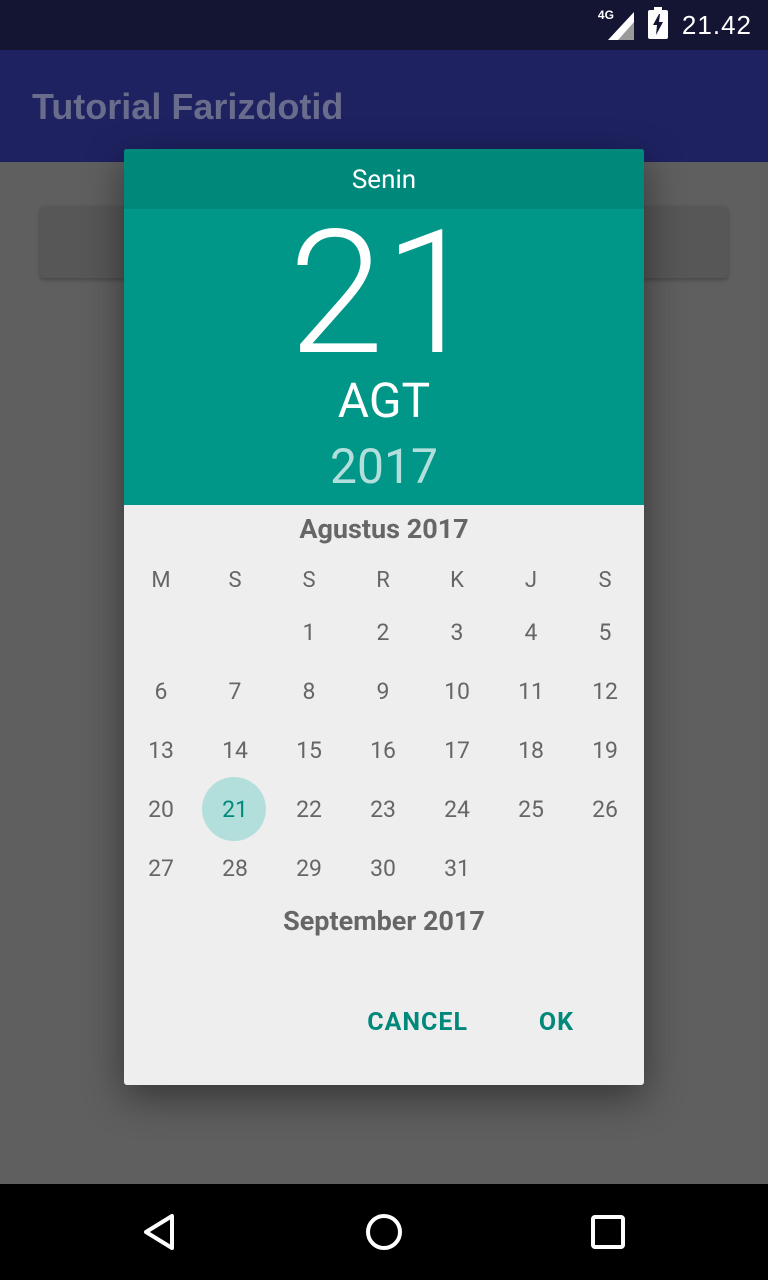 This screenshot has height=1280, width=768. What do you see at coordinates (383, 632) in the screenshot?
I see `day-cell: 2` at bounding box center [383, 632].